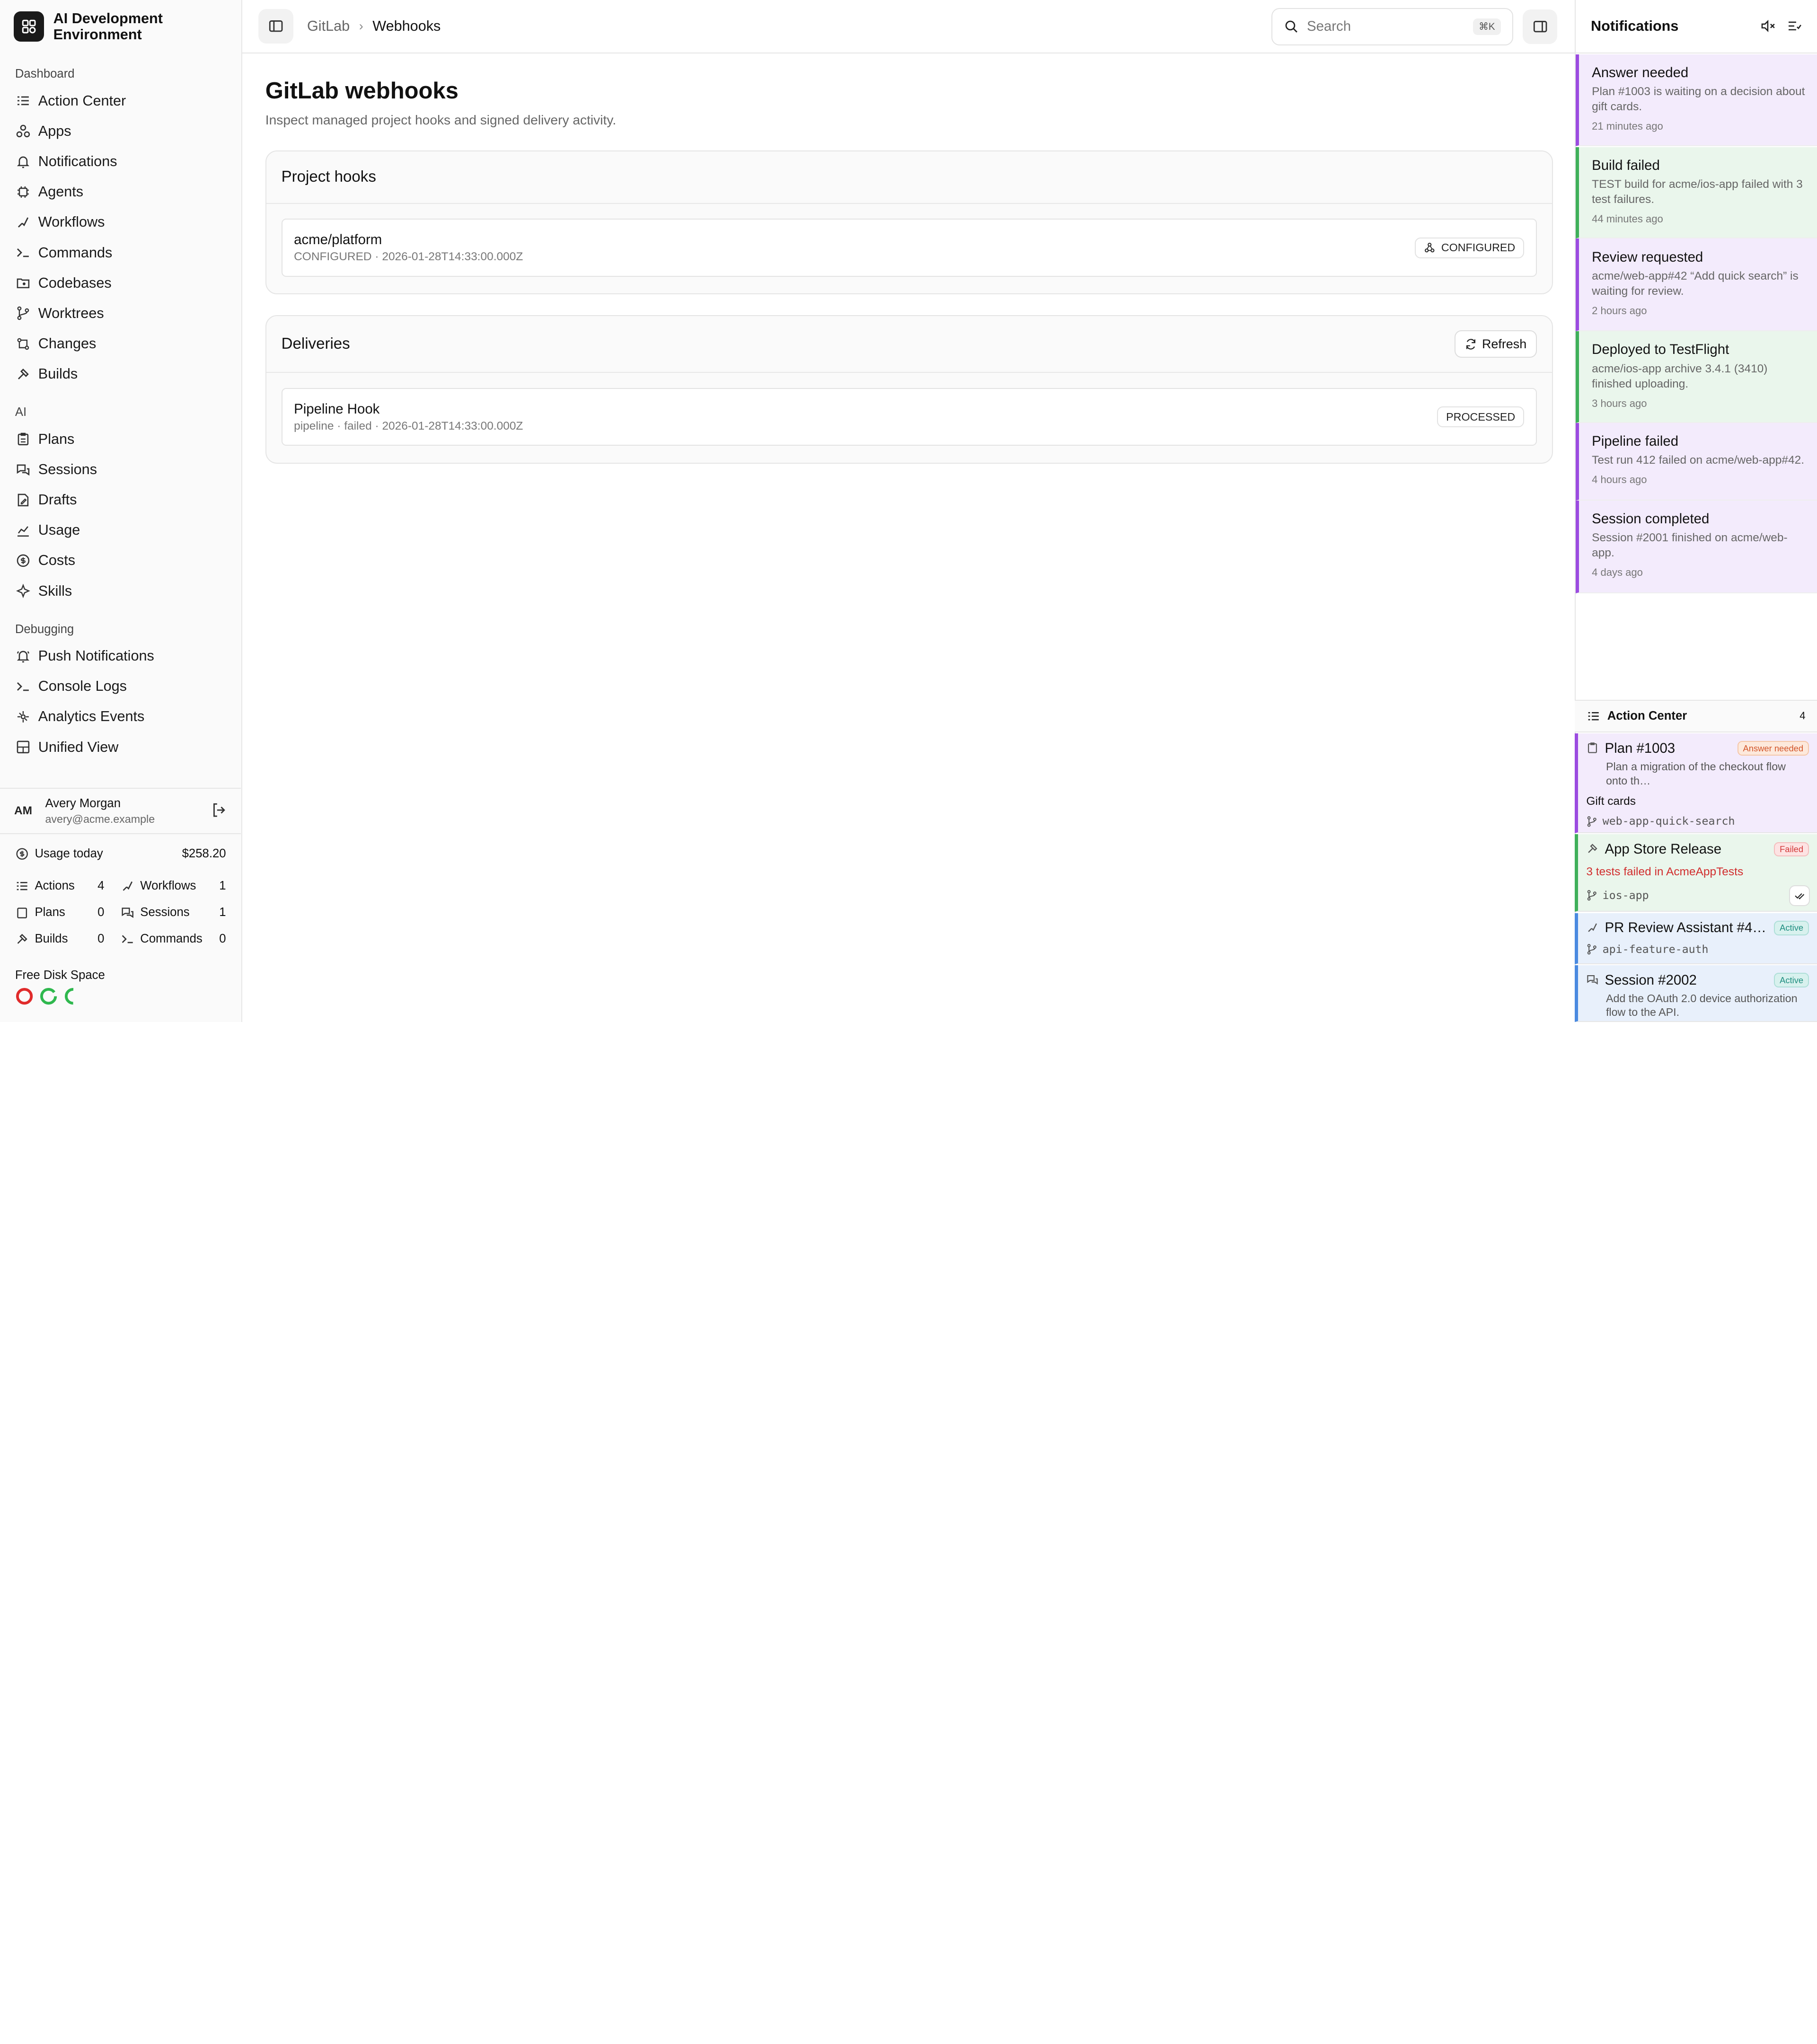 The height and width of the screenshot is (2044, 1817). I want to click on webhook-icon, so click(1430, 248).